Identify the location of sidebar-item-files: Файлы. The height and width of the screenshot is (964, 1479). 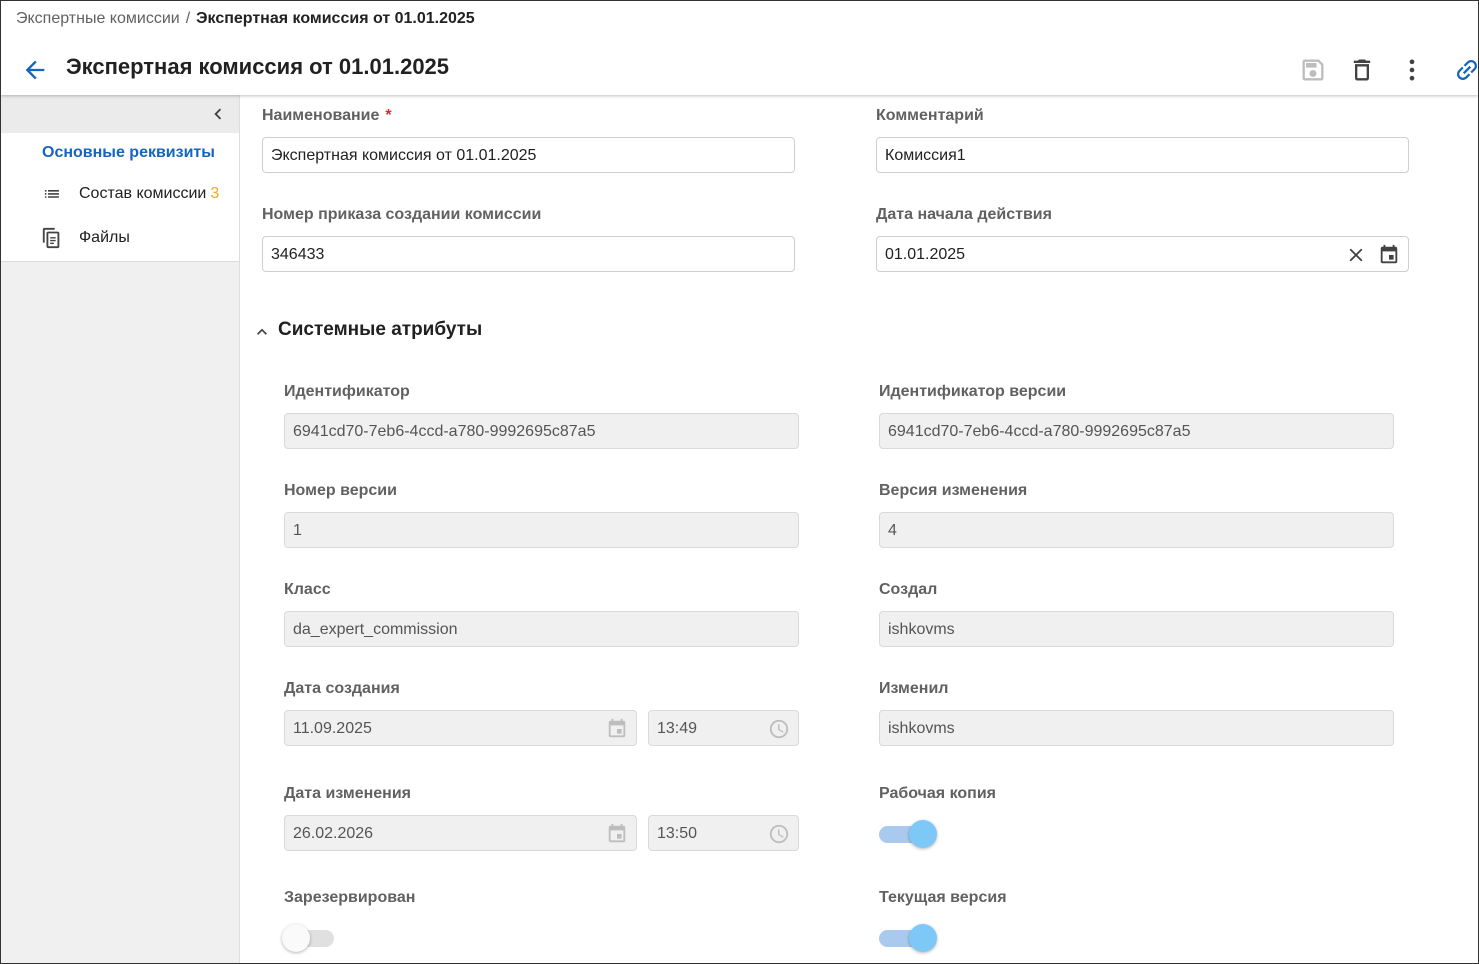
(120, 238).